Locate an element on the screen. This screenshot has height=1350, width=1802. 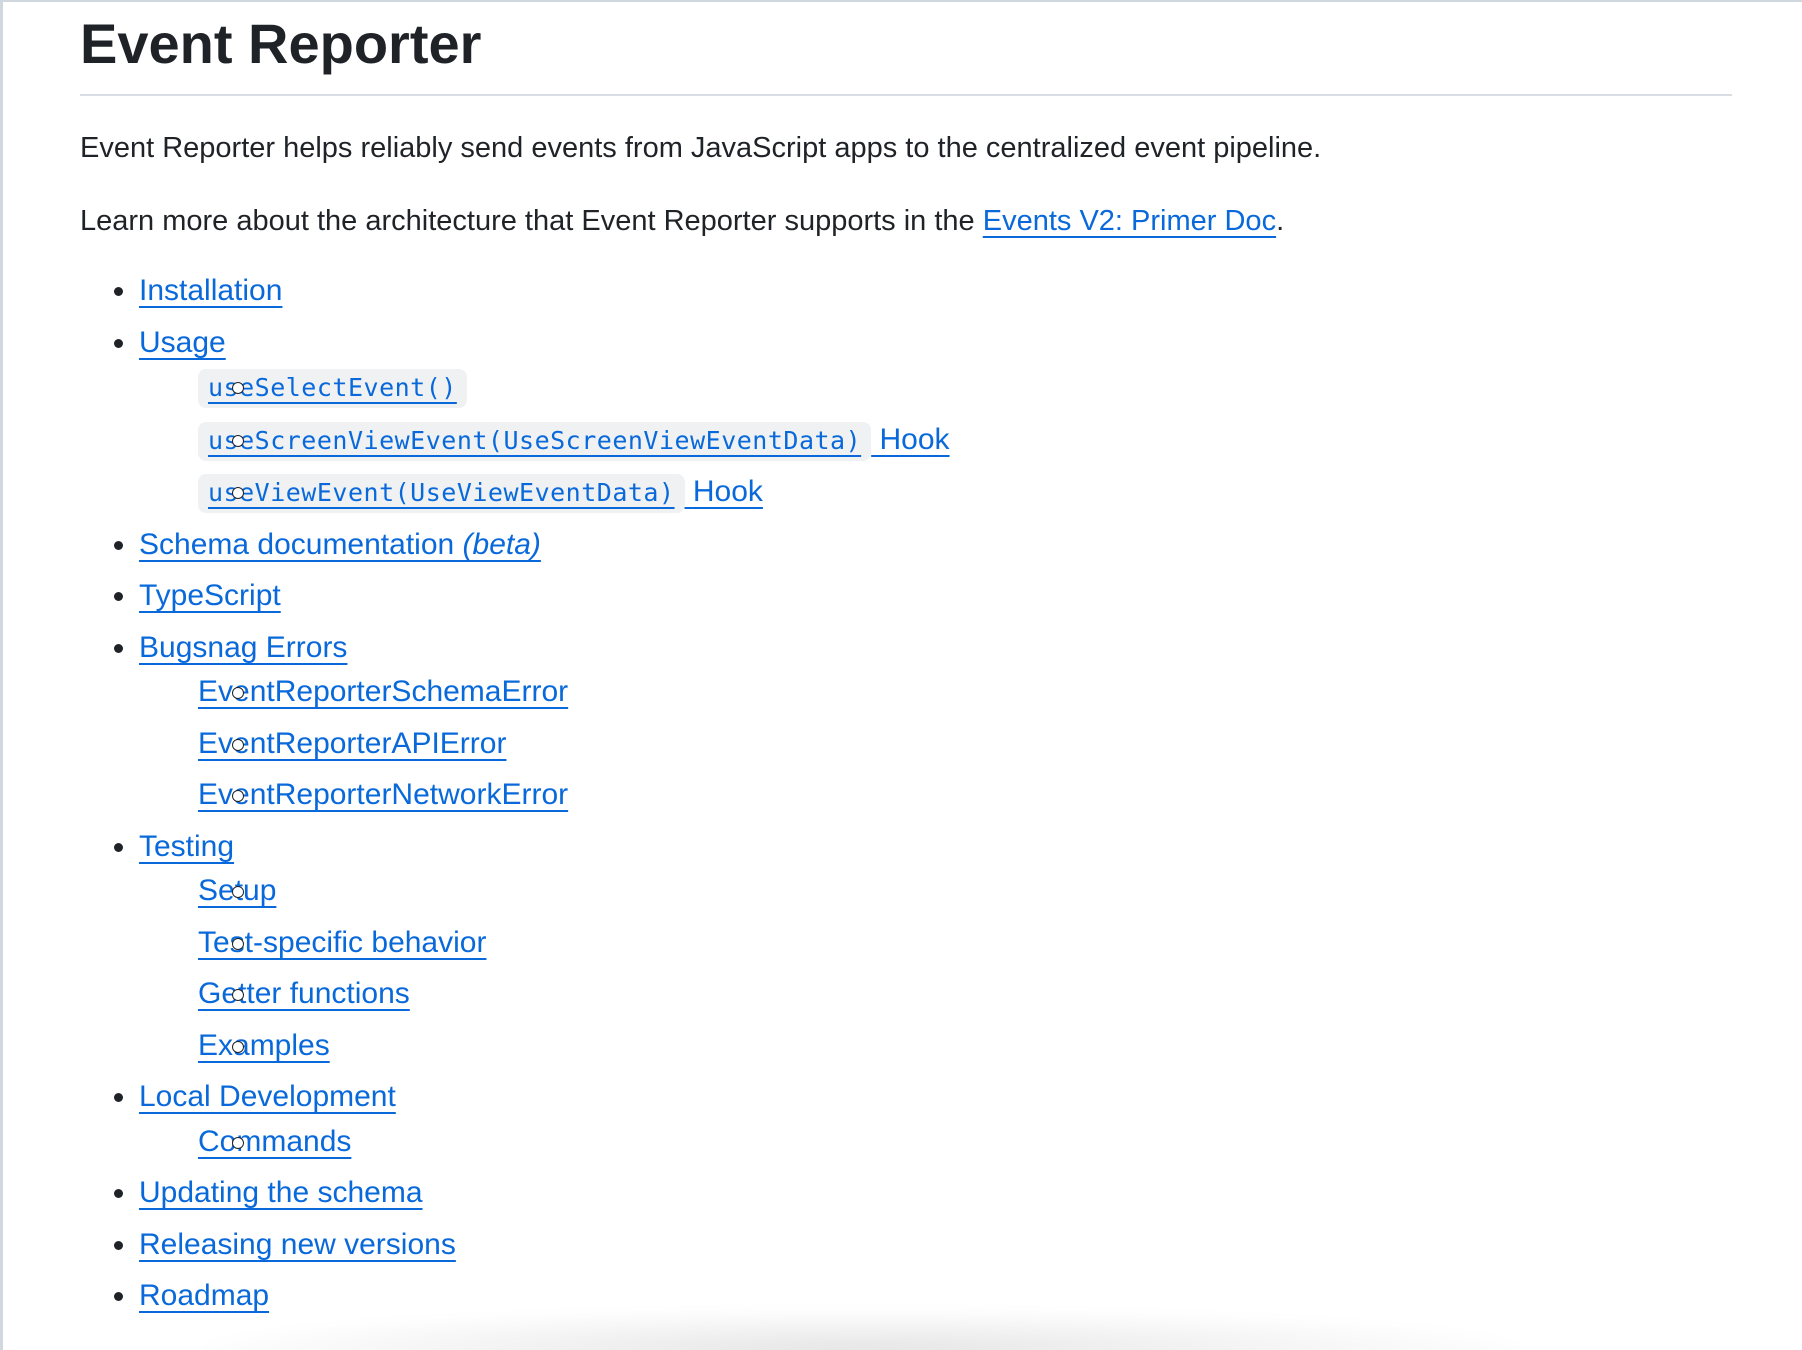
test-specific-behavior-link: Test-specific behavior is located at coordinates (342, 942).